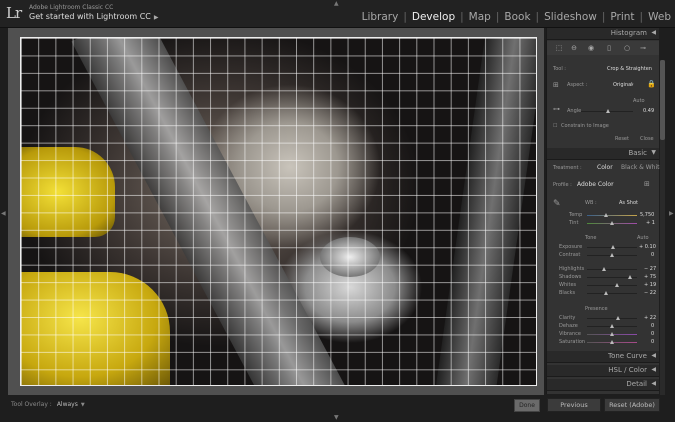  I want to click on tone-curve-header: Tone Curve ◀, so click(603, 357).